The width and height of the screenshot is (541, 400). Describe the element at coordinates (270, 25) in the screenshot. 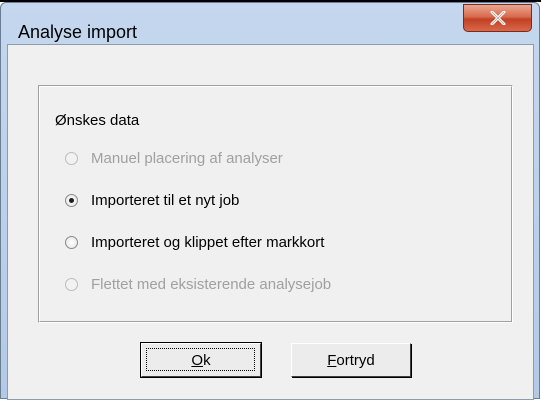

I see `title-bar: Analyse import` at that location.